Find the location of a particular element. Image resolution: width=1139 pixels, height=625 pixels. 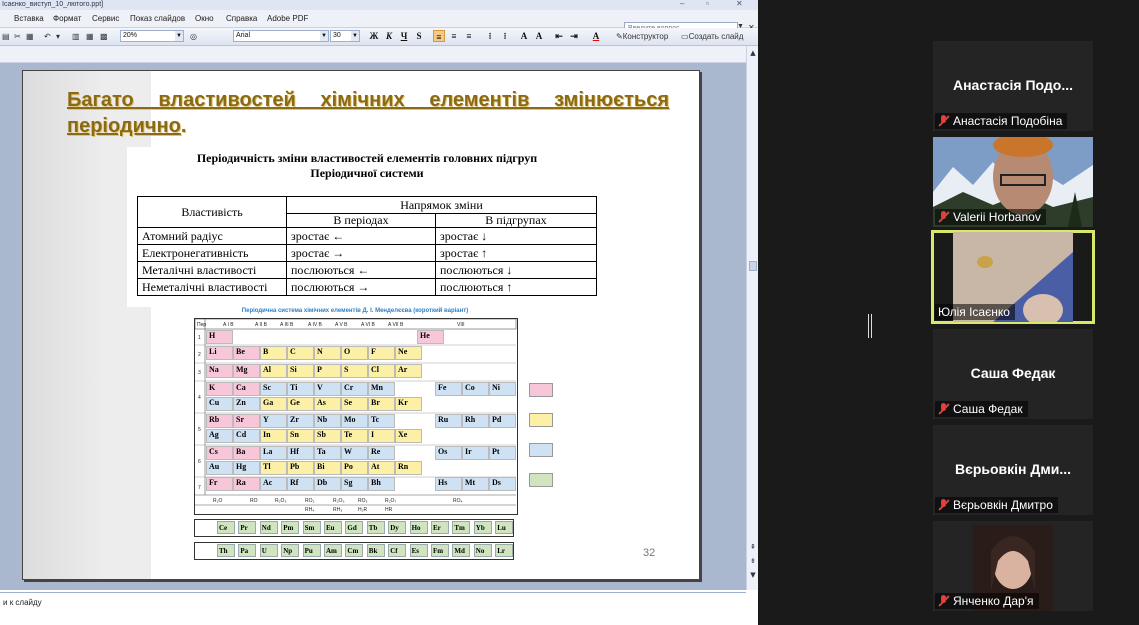

font-select: Arial ▼ is located at coordinates (281, 36).